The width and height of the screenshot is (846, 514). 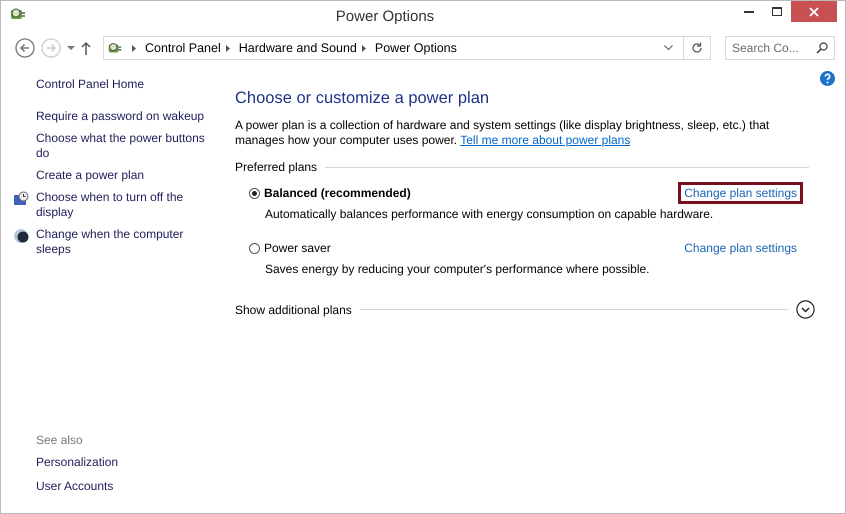 I want to click on address-bar: Control Panel Hardware and Sound Power Options, so click(x=407, y=48).